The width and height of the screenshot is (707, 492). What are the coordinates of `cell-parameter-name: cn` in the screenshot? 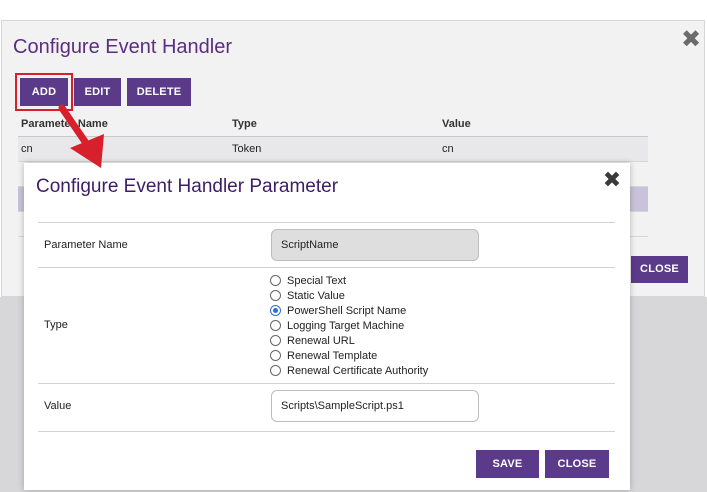 It's located at (27, 149).